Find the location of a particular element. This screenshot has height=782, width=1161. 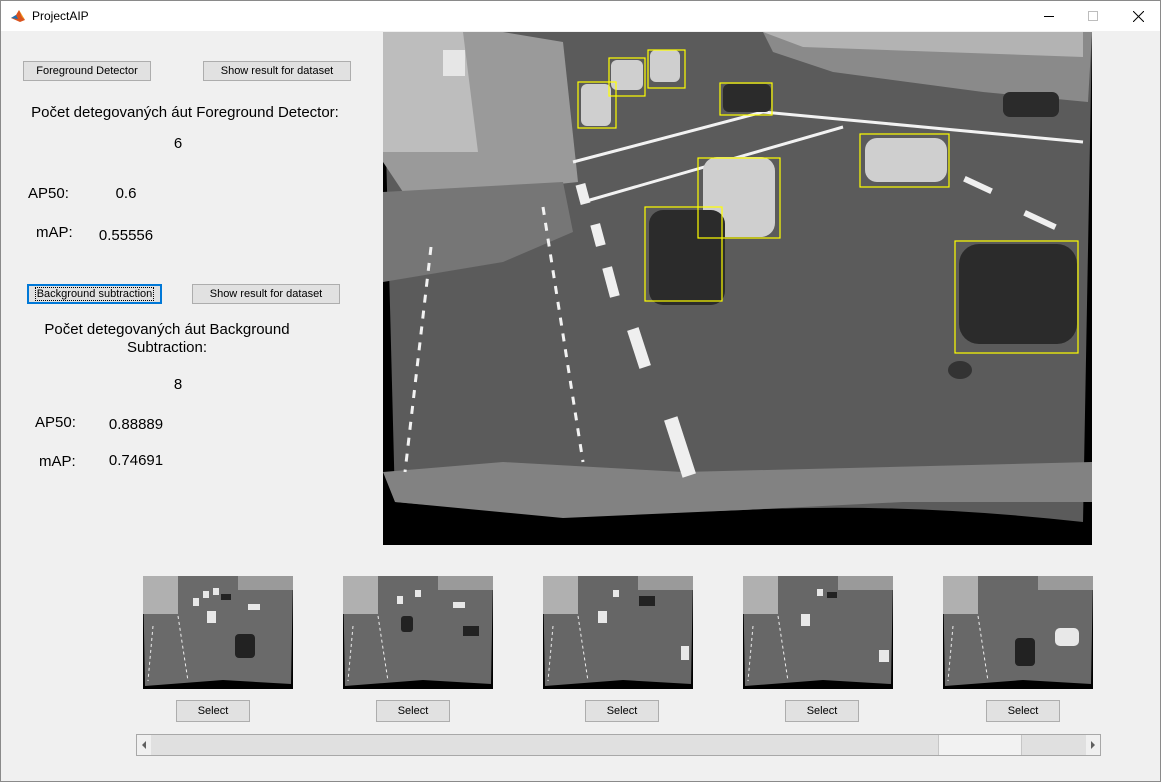

scroll-right-button is located at coordinates (1093, 745).